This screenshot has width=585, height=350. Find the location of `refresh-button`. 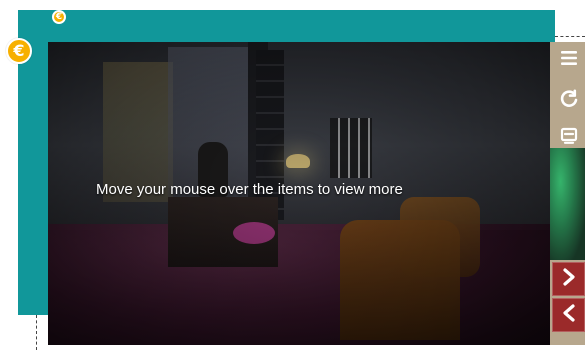

refresh-button is located at coordinates (569, 100).